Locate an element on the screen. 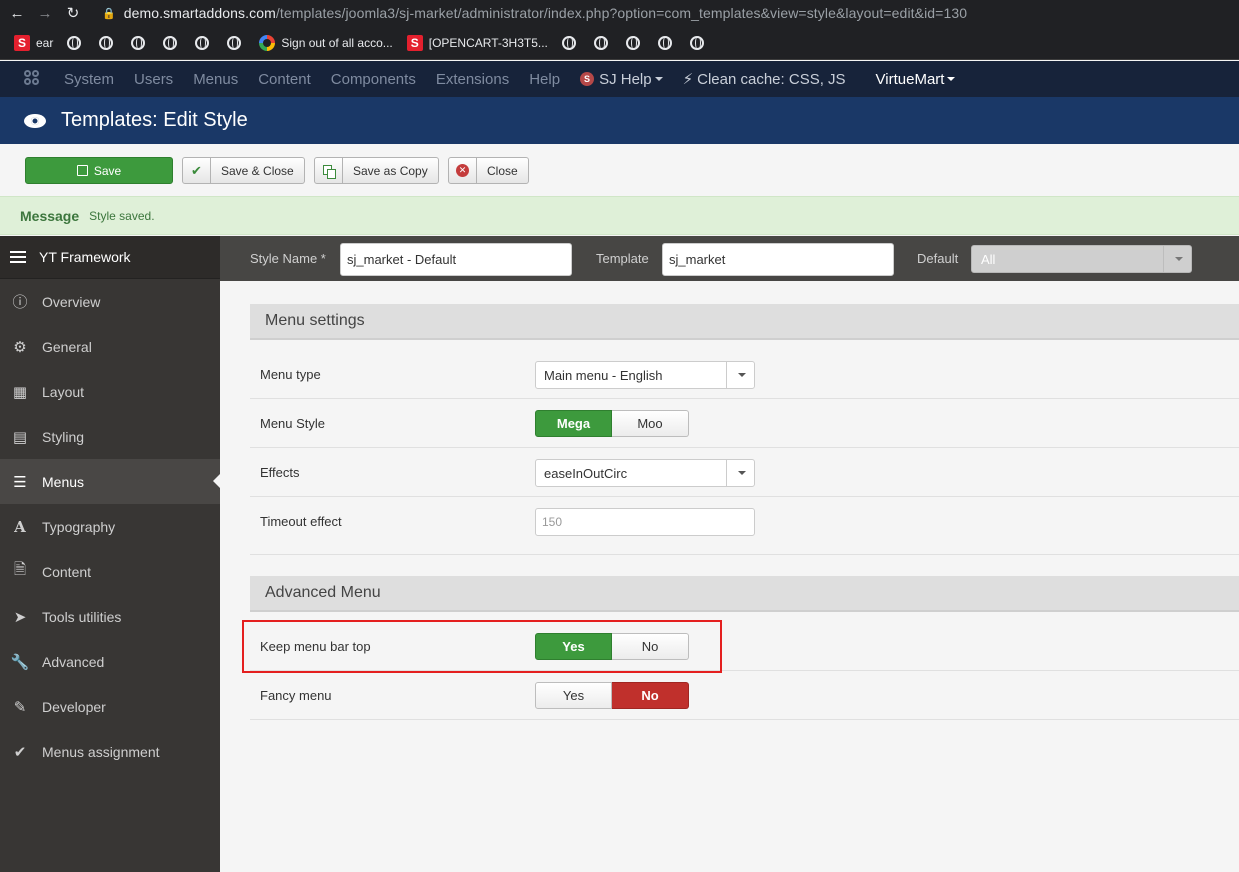  sidebar-header-label: YT Framework is located at coordinates (85, 257).